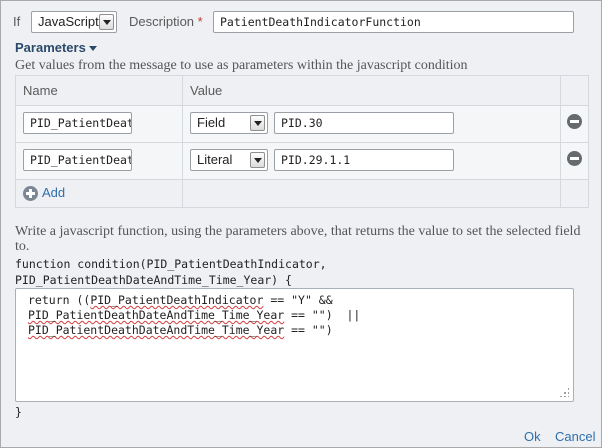 The width and height of the screenshot is (602, 448). What do you see at coordinates (308, 330) in the screenshot?
I see `code-token: == "")` at bounding box center [308, 330].